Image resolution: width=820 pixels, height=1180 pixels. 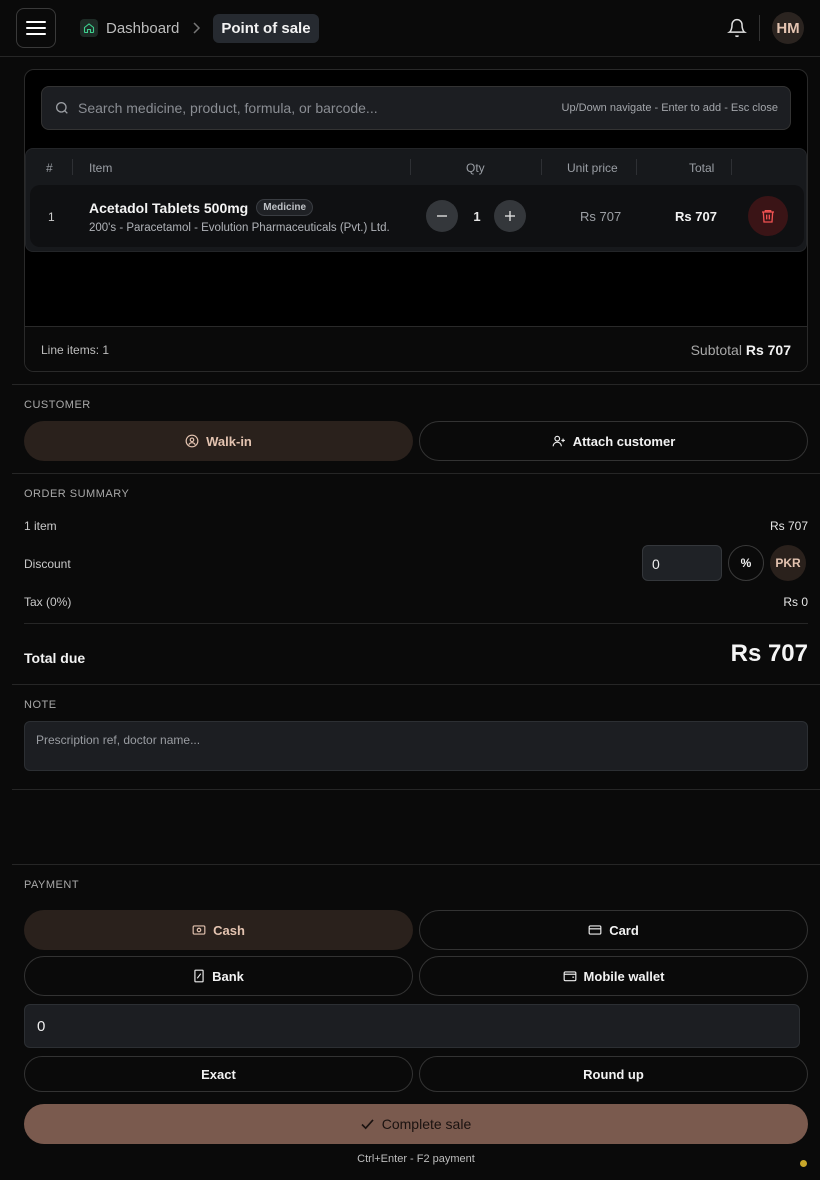 I want to click on breadcrumb: Dashboard Point of sale, so click(x=199, y=28).